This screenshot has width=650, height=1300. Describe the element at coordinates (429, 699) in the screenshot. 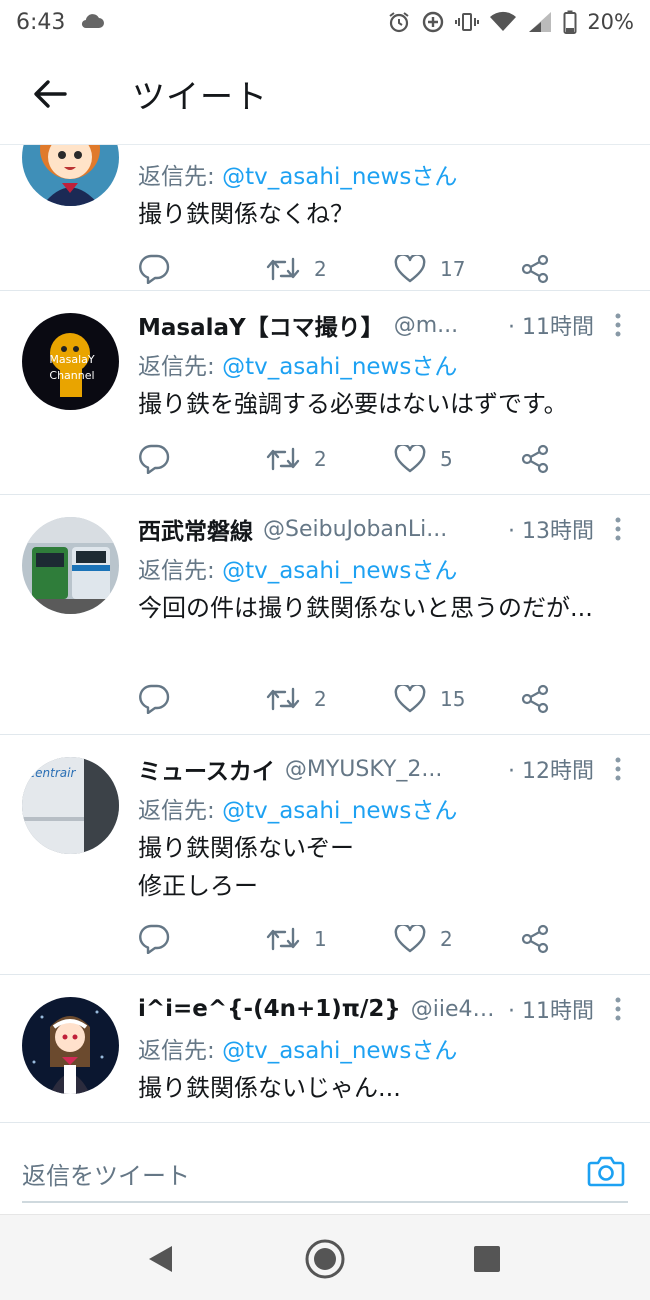

I see `like-button: 15` at that location.